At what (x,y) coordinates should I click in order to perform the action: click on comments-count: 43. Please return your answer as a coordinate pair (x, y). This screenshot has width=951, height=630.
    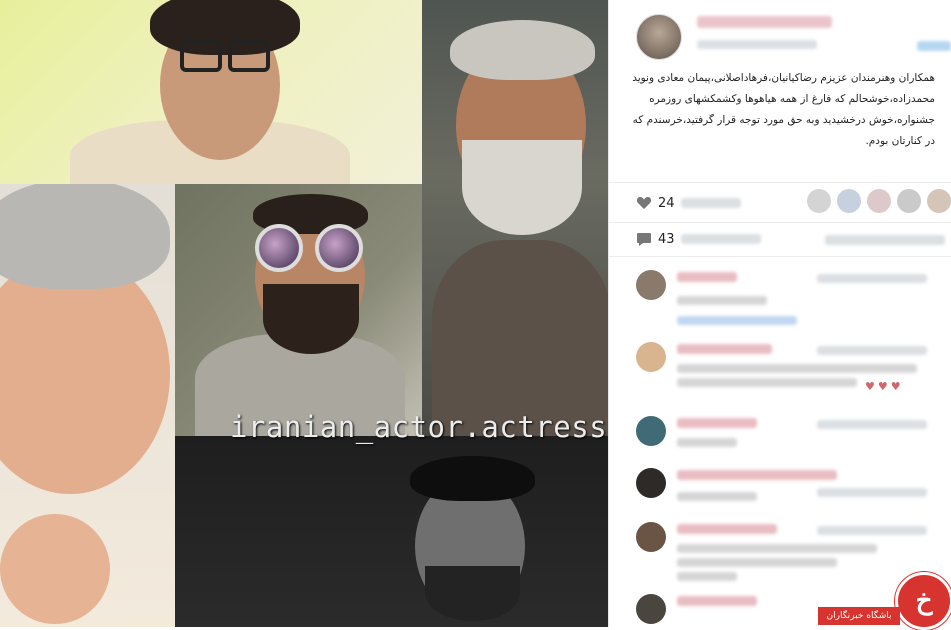
    Looking at the image, I should click on (666, 239).